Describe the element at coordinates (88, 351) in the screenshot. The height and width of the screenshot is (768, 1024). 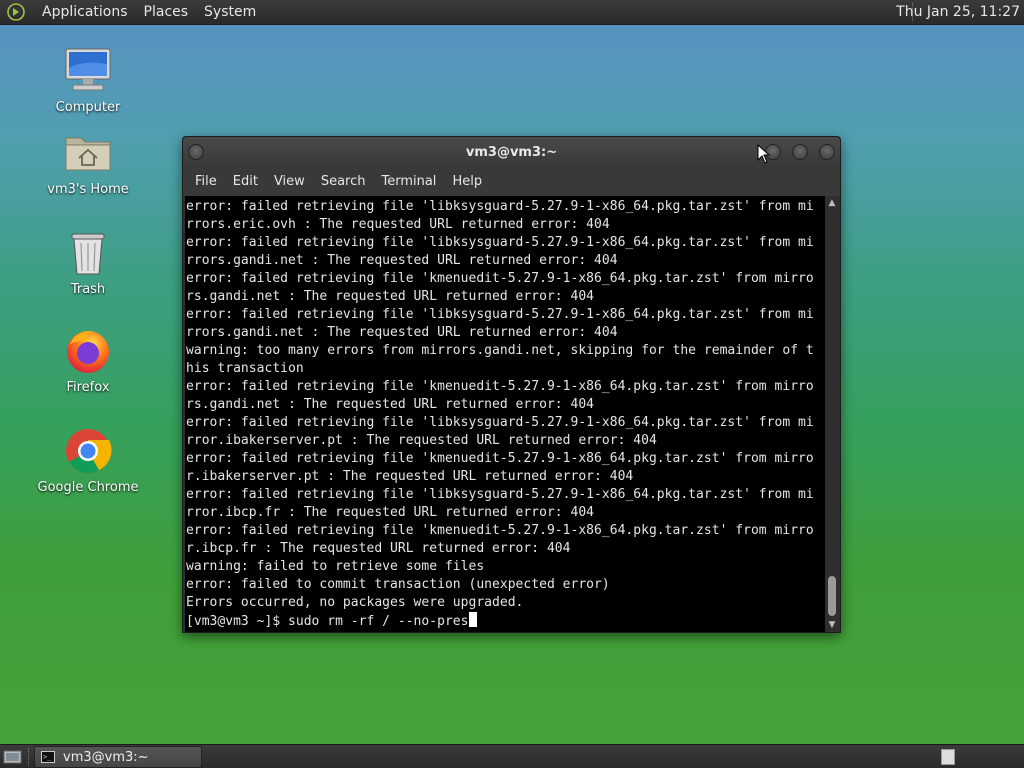
I see `firefox-icon` at that location.